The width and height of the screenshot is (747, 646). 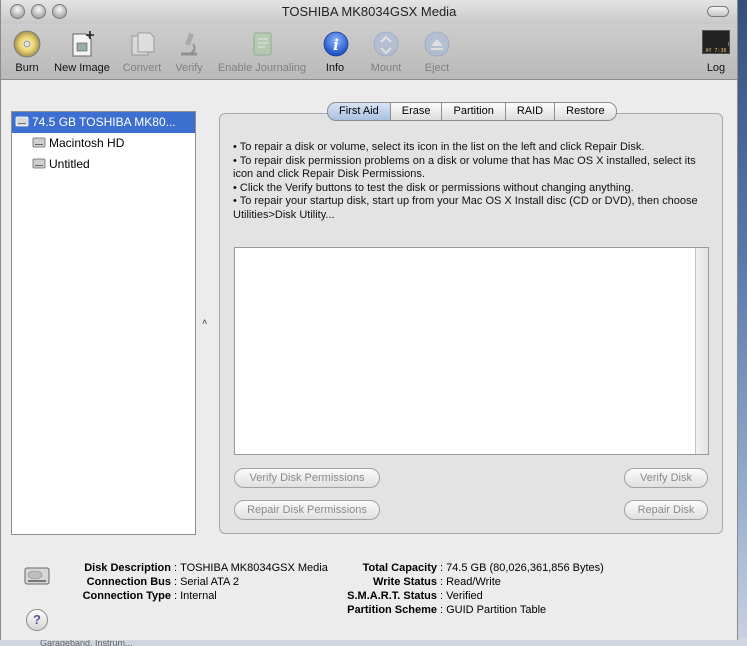 I want to click on tab-partition: Partition, so click(x=474, y=111).